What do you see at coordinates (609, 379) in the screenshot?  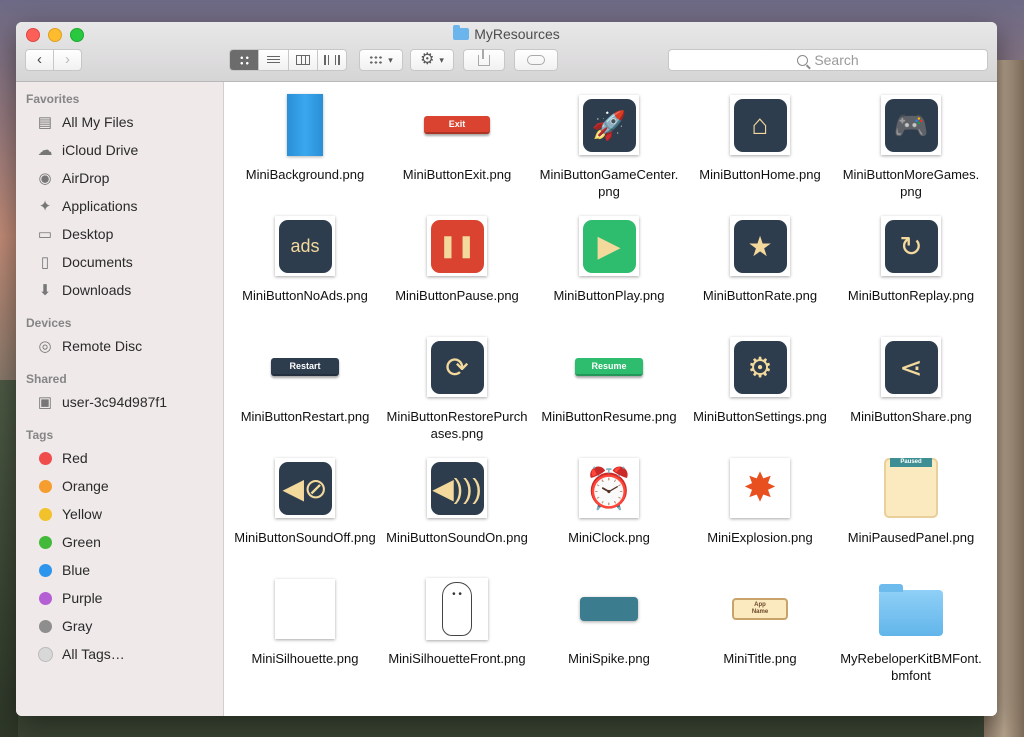 I see `file-item: Resume MiniButtonResume.png` at bounding box center [609, 379].